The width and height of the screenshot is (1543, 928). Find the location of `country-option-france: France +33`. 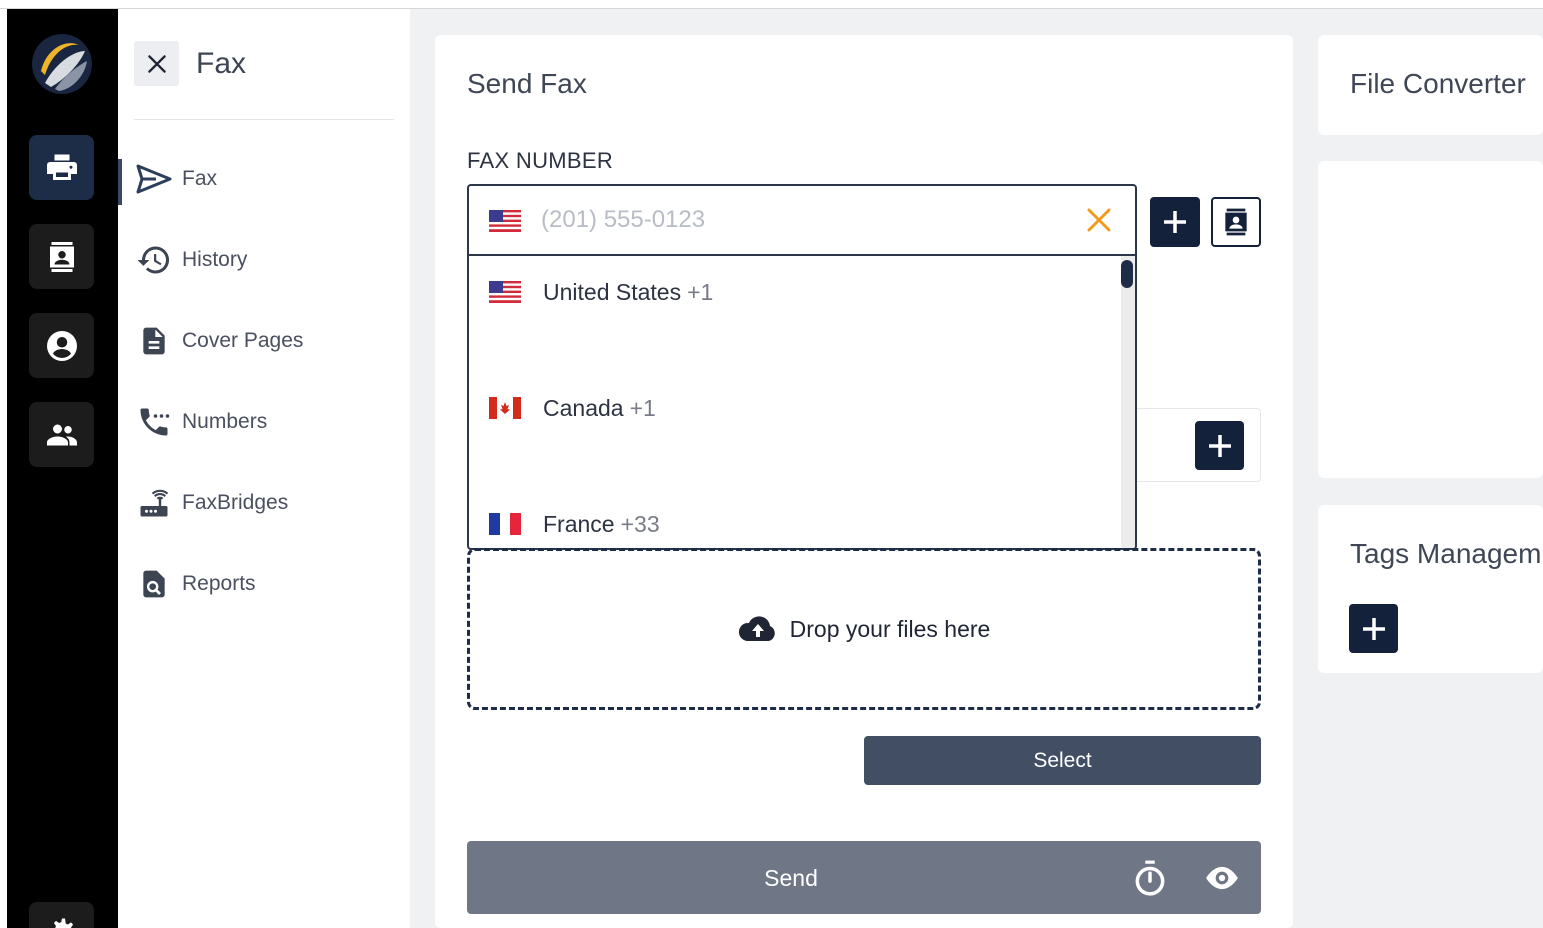

country-option-france: France +33 is located at coordinates (794, 521).